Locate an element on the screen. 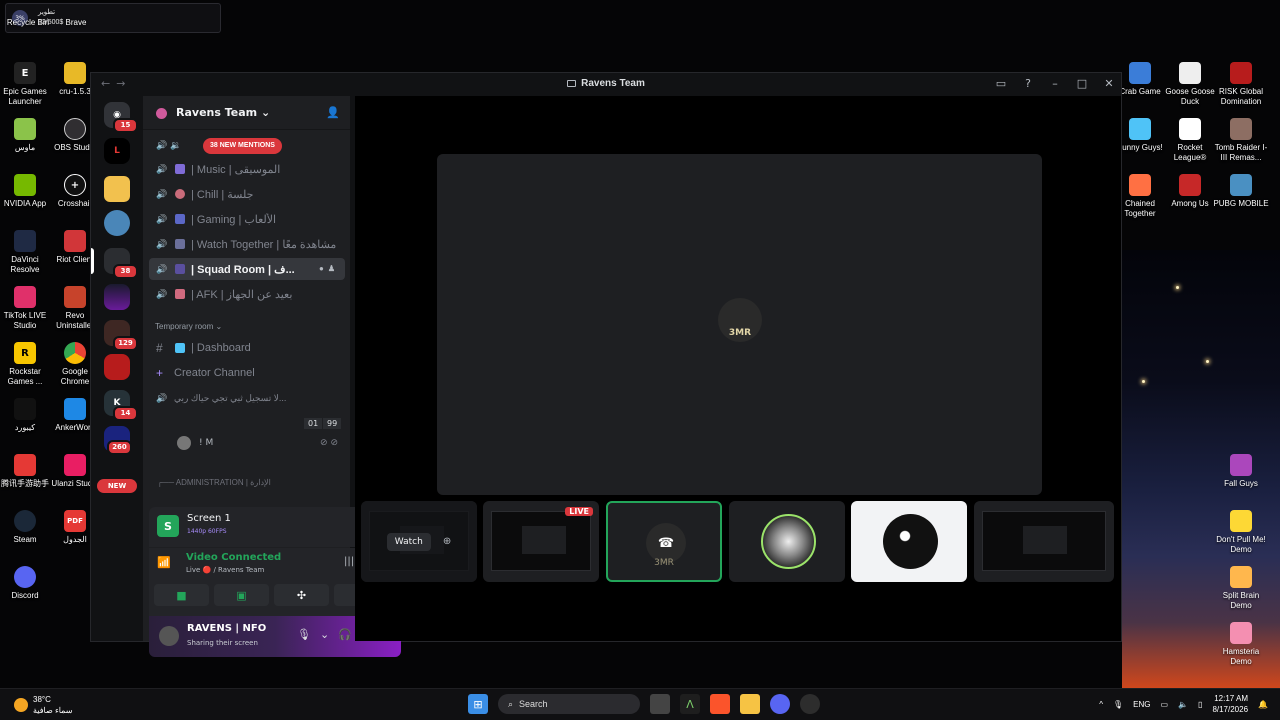 The height and width of the screenshot is (720, 1280). afk-icon is located at coordinates (180, 294).